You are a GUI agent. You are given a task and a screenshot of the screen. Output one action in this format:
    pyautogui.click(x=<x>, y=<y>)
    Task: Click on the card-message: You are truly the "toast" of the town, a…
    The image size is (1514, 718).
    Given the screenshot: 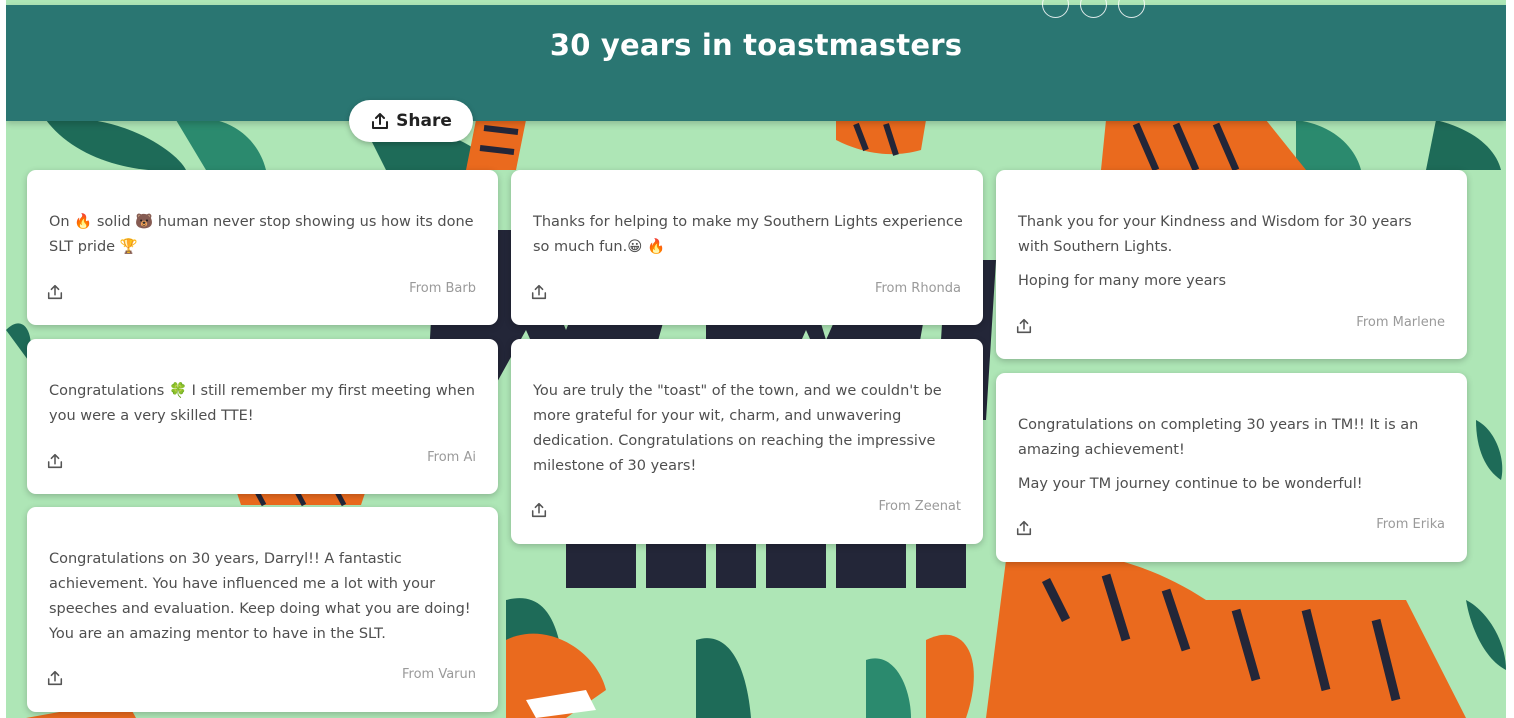 What is the action you would take?
    pyautogui.click(x=748, y=429)
    